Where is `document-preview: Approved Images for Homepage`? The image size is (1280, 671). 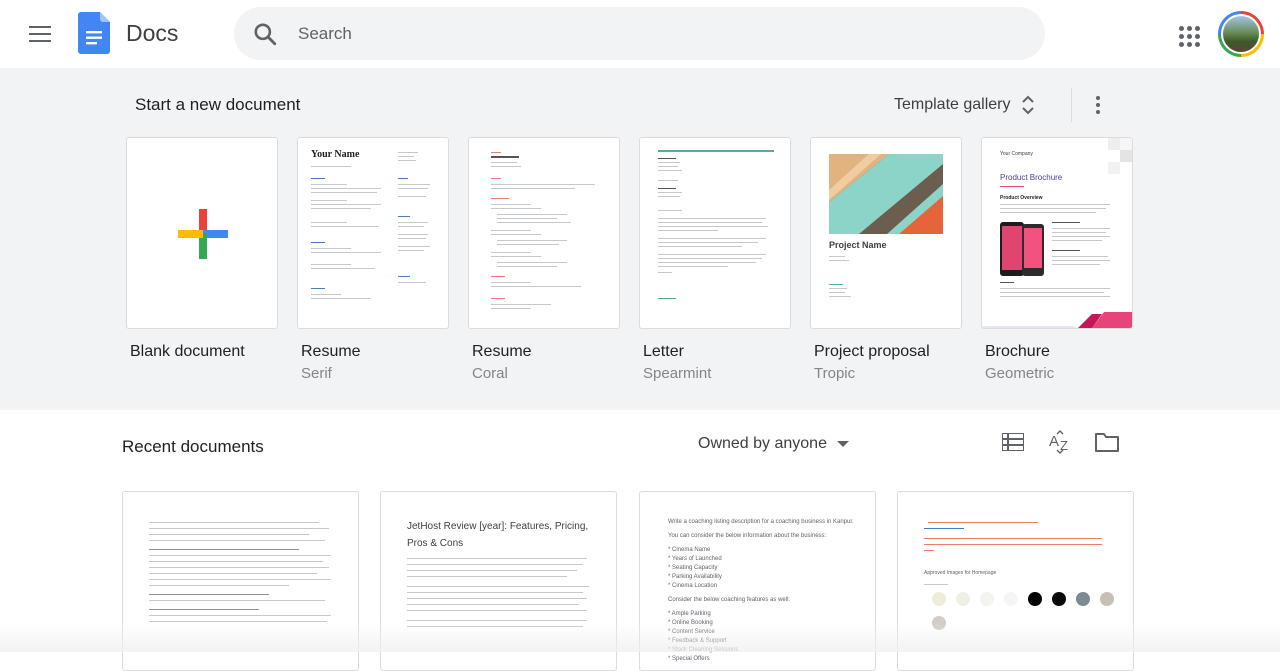
document-preview: Approved Images for Homepage is located at coordinates (1019, 579).